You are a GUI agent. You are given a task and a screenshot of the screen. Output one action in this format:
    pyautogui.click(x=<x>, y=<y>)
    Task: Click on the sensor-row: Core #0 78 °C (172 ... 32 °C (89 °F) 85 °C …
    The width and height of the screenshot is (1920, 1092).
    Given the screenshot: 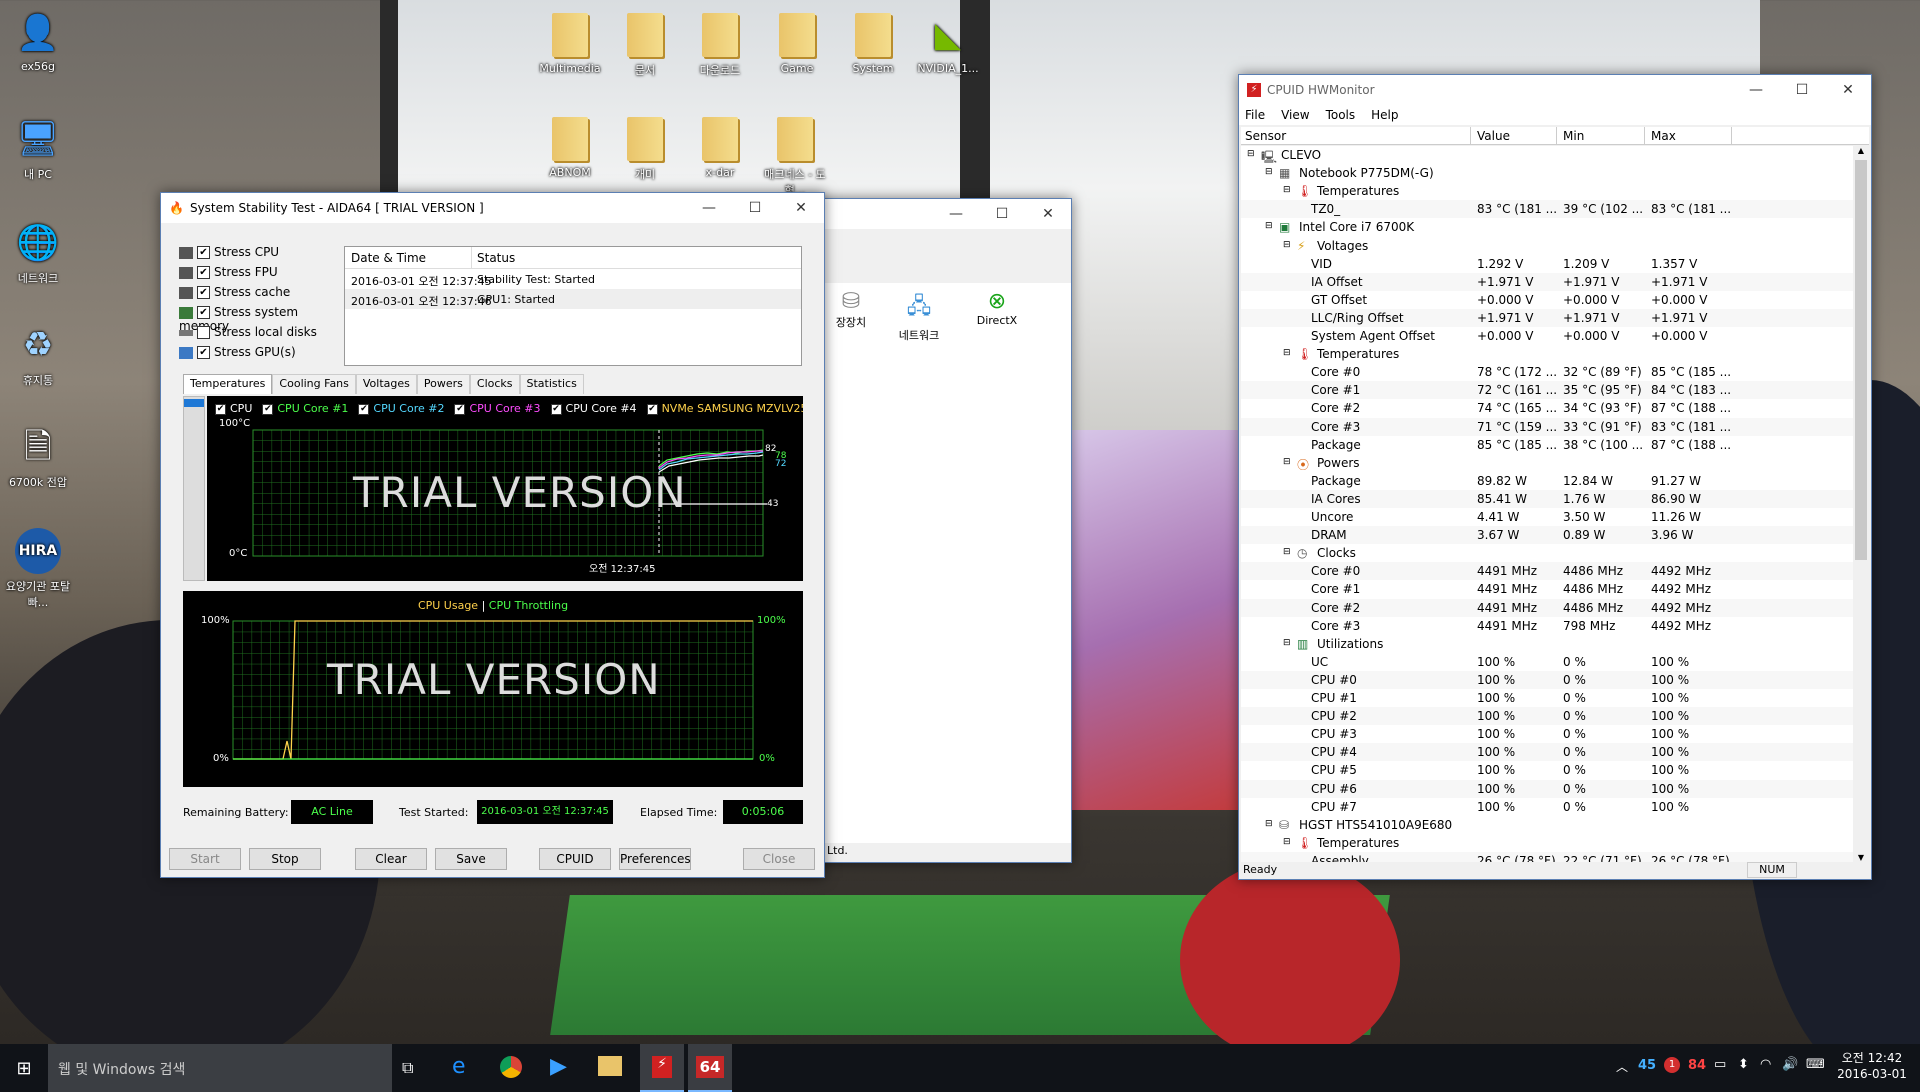 What is the action you would take?
    pyautogui.click(x=1547, y=372)
    